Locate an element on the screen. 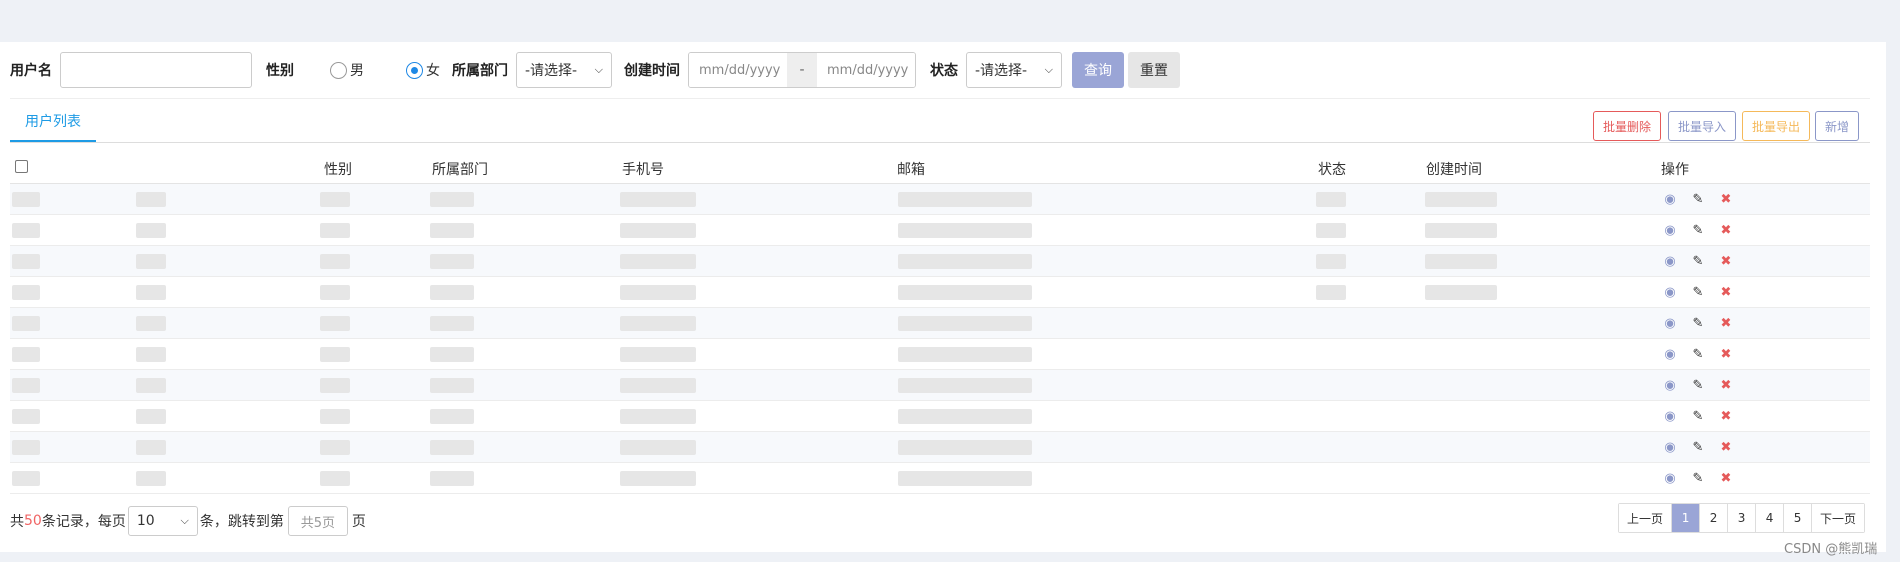 The height and width of the screenshot is (562, 1900). page-3-button: 3 is located at coordinates (1742, 518).